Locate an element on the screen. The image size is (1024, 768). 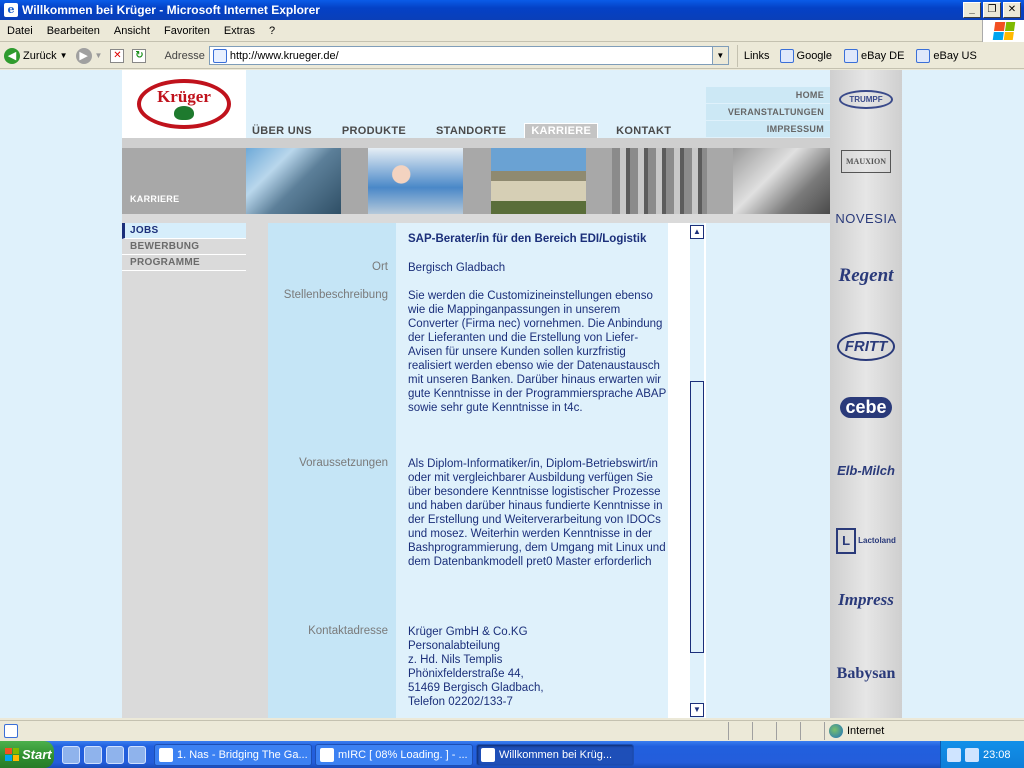
brand-mauxion: MAUXION is located at coordinates (866, 161).